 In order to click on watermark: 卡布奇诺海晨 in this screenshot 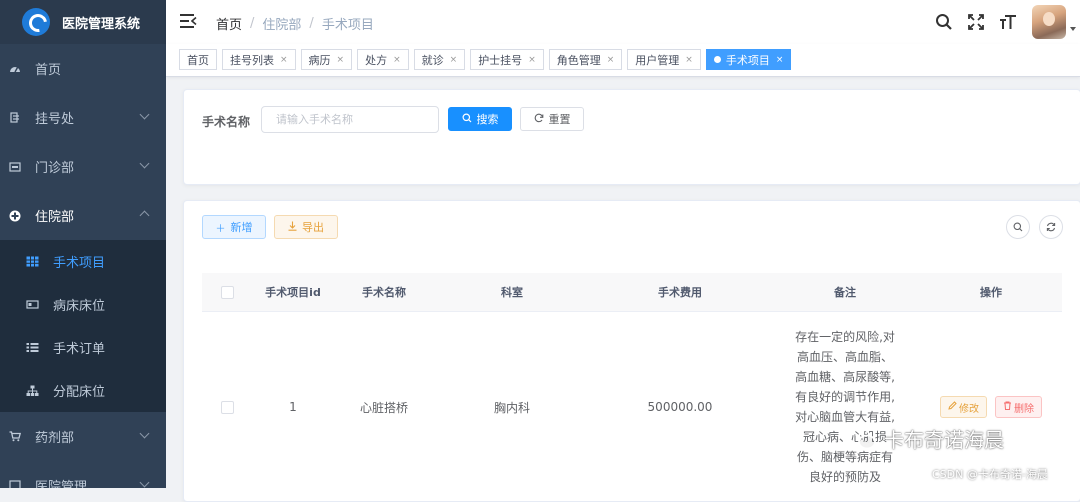, I will do `click(926, 438)`.